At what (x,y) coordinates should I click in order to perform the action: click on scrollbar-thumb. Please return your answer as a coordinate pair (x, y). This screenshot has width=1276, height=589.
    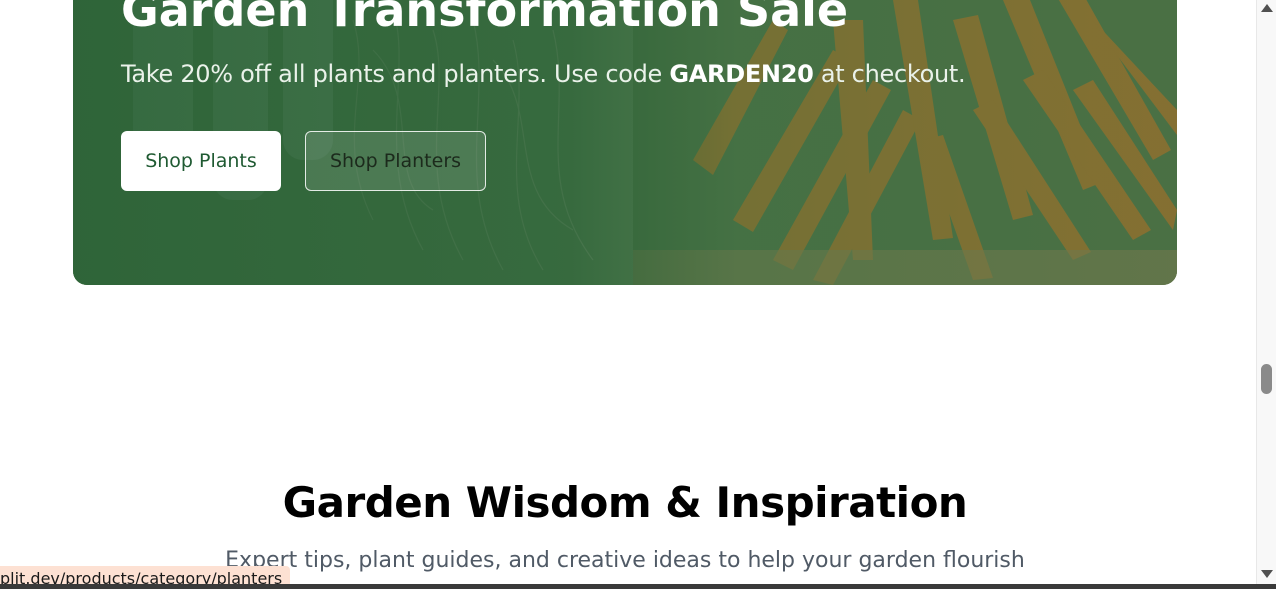
    Looking at the image, I should click on (1266, 379).